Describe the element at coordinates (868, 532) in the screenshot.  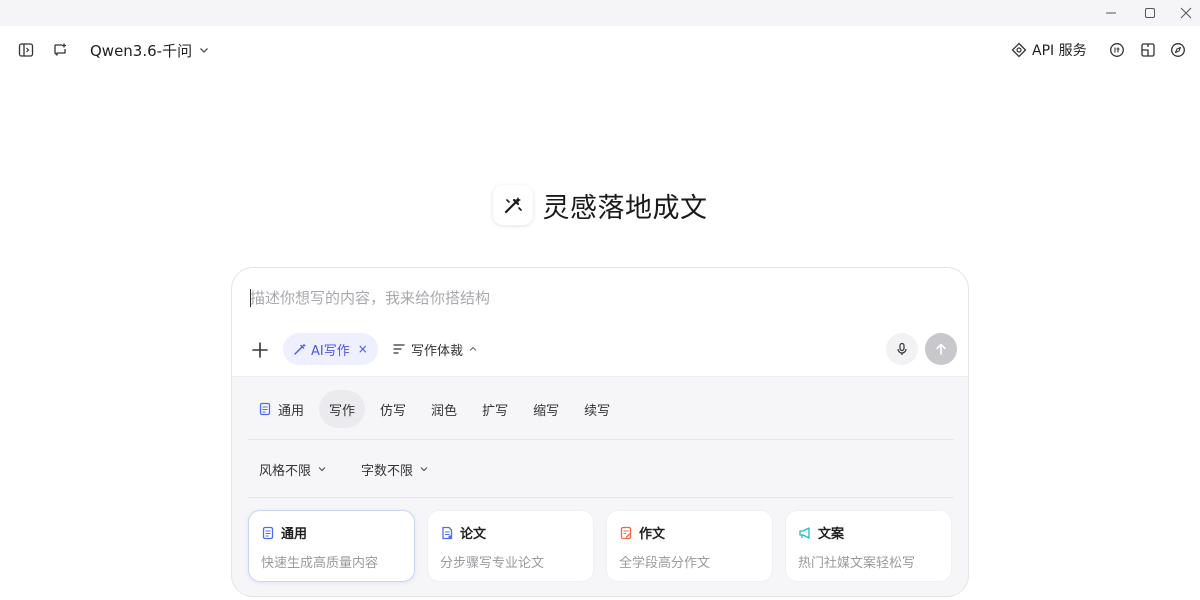
I see `card-header: 文案` at that location.